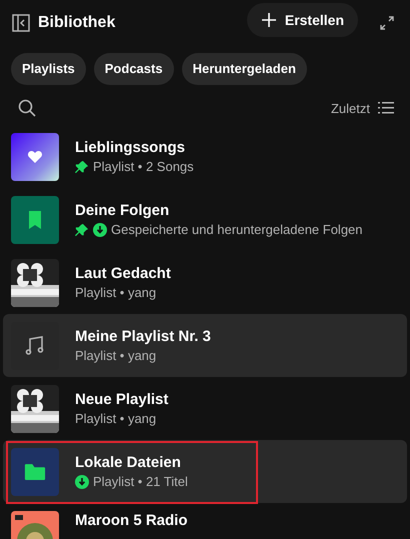 This screenshot has height=539, width=410. I want to click on expand-icon, so click(387, 23).